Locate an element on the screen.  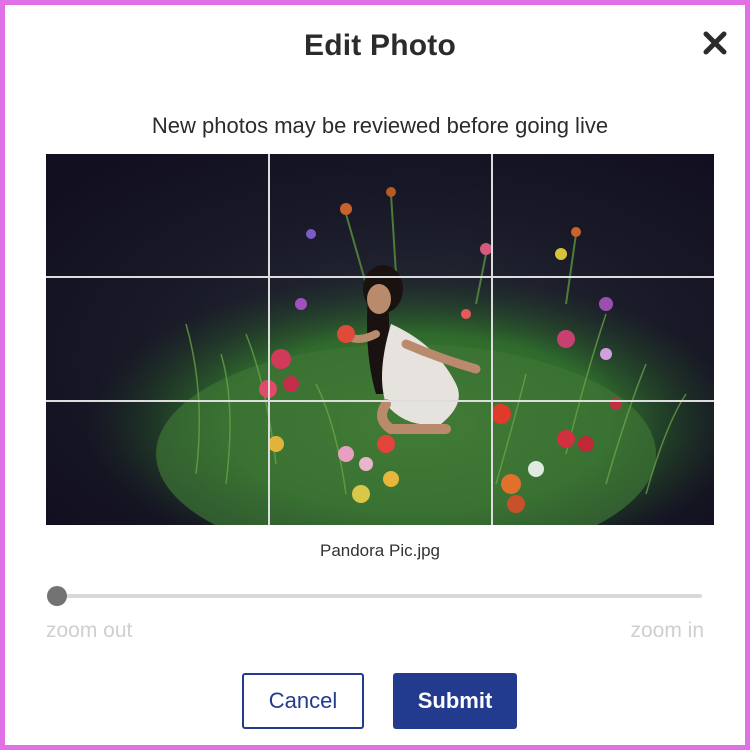
zoom-slider-track is located at coordinates (379, 596).